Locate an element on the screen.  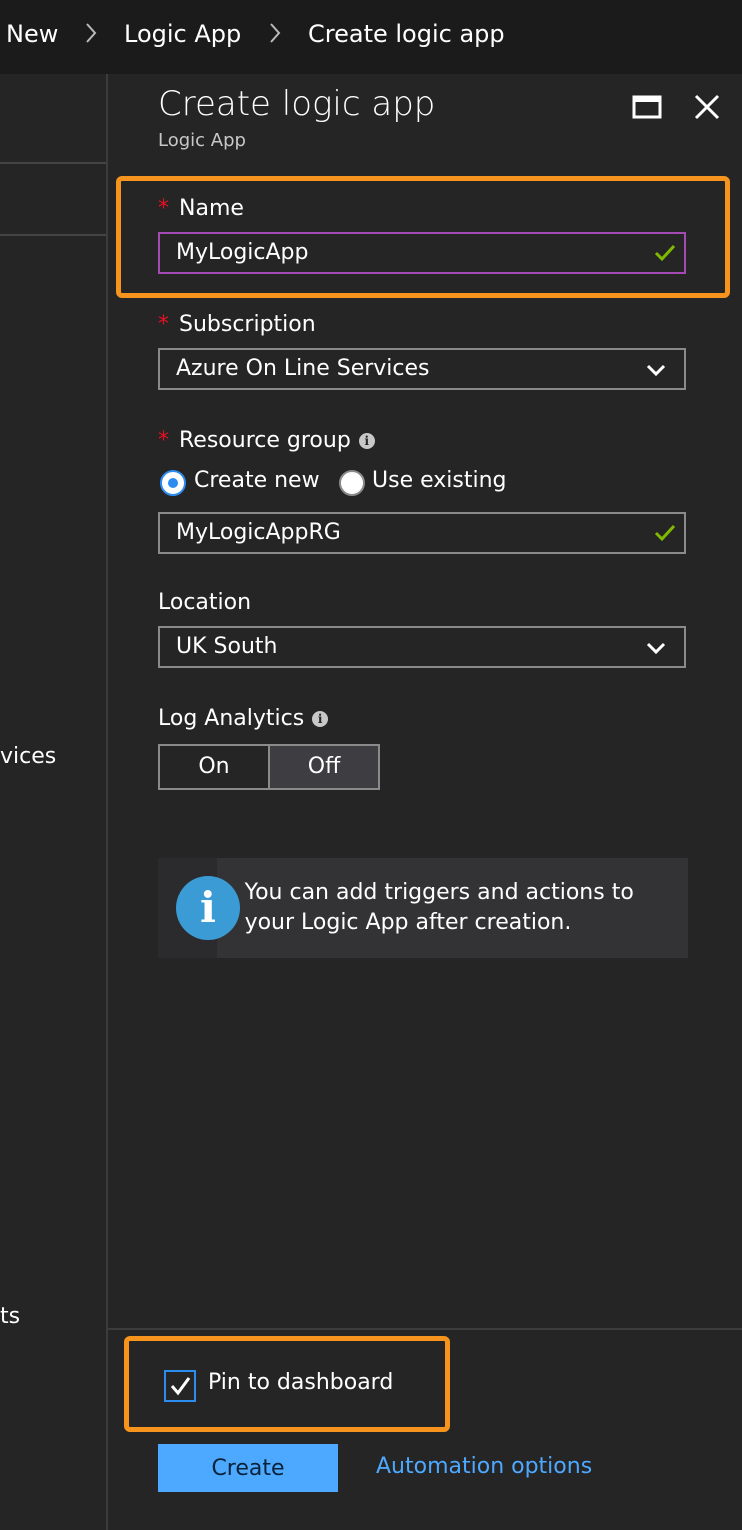
name-input-value: MyLogicApp is located at coordinates (242, 252).